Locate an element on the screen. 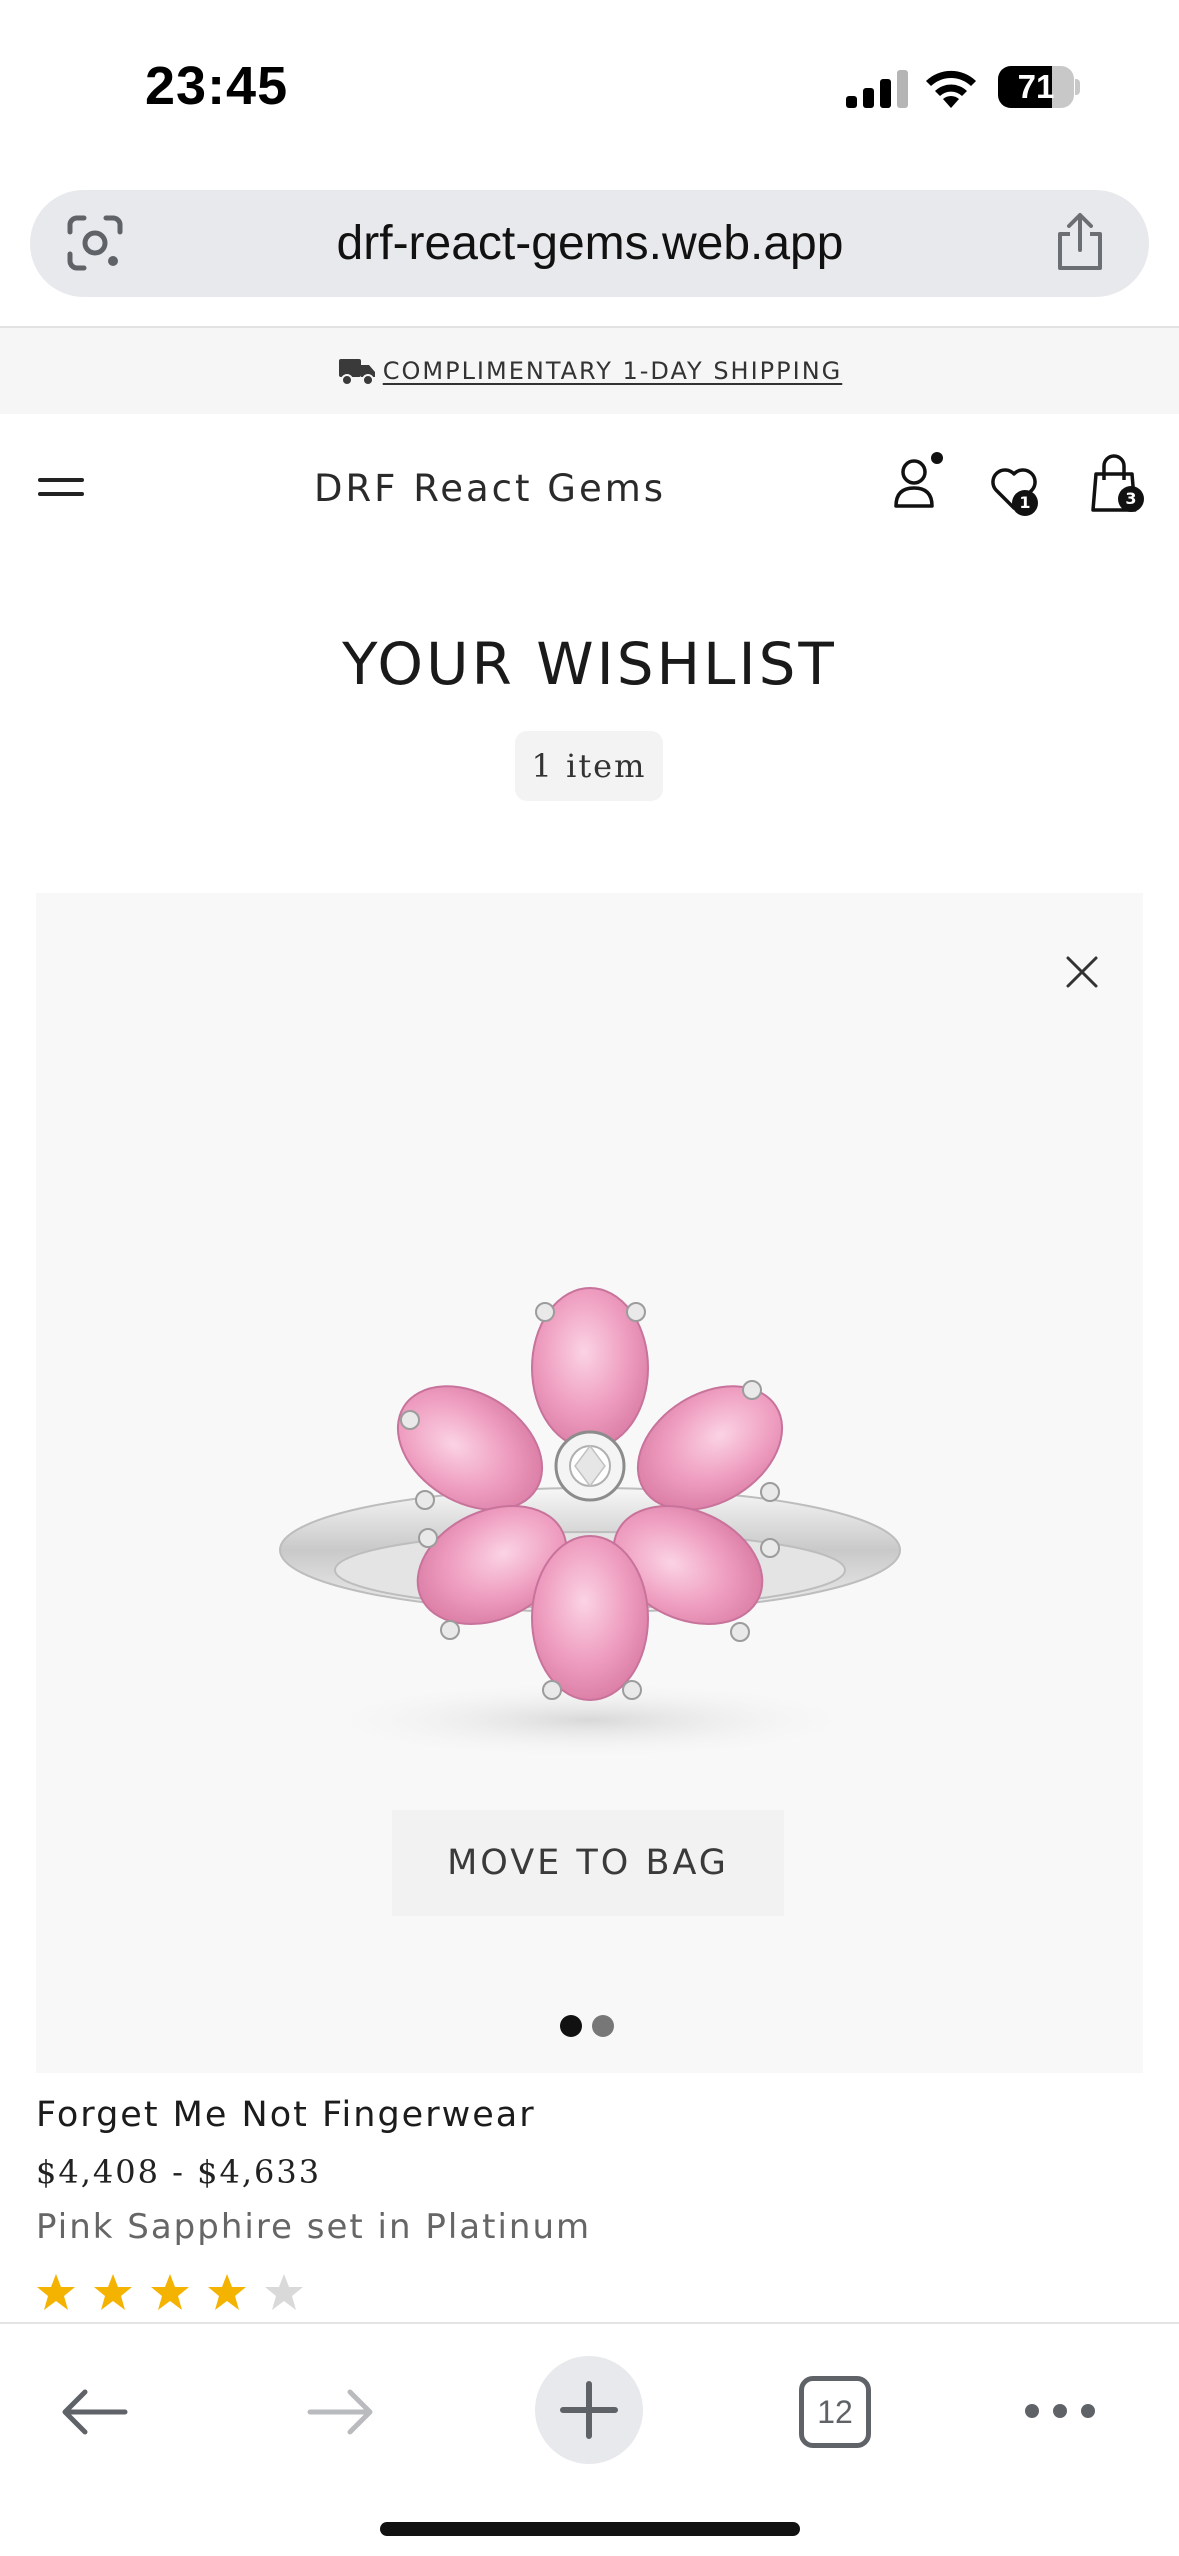 This screenshot has height=2556, width=1179. plus-icon is located at coordinates (589, 2410).